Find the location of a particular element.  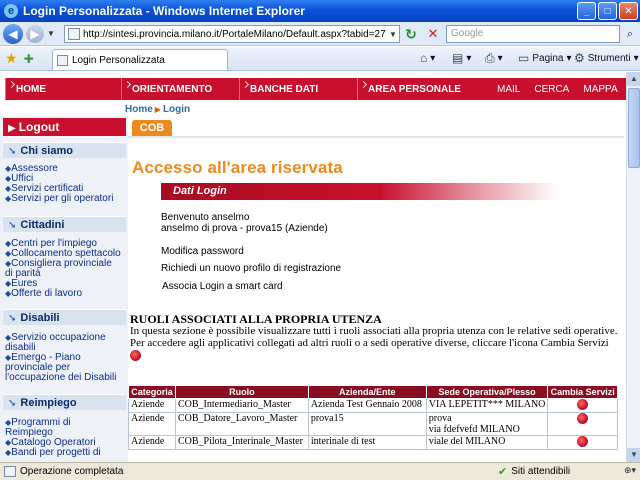

sidebar-item-bandi: ◆Bandi per progetti di is located at coordinates (66, 453).